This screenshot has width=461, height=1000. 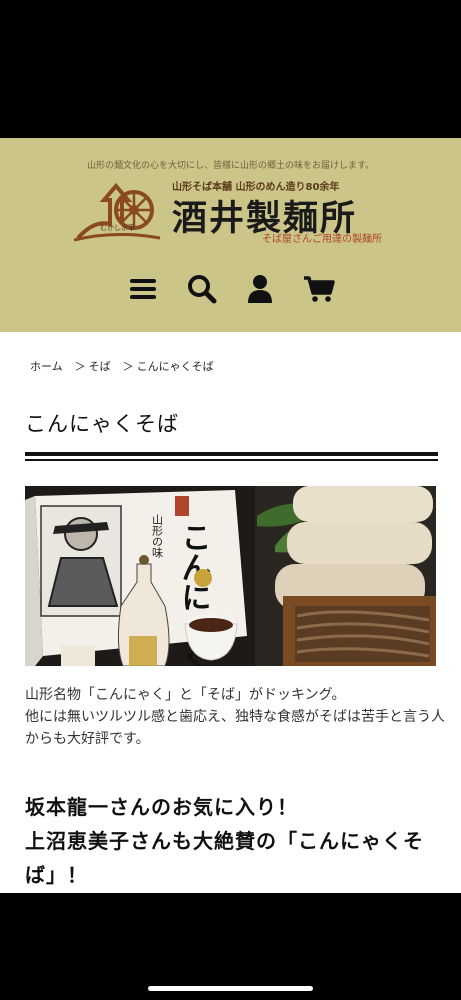 What do you see at coordinates (117, 212) in the screenshot?
I see `waterwheel-logo-icon` at bounding box center [117, 212].